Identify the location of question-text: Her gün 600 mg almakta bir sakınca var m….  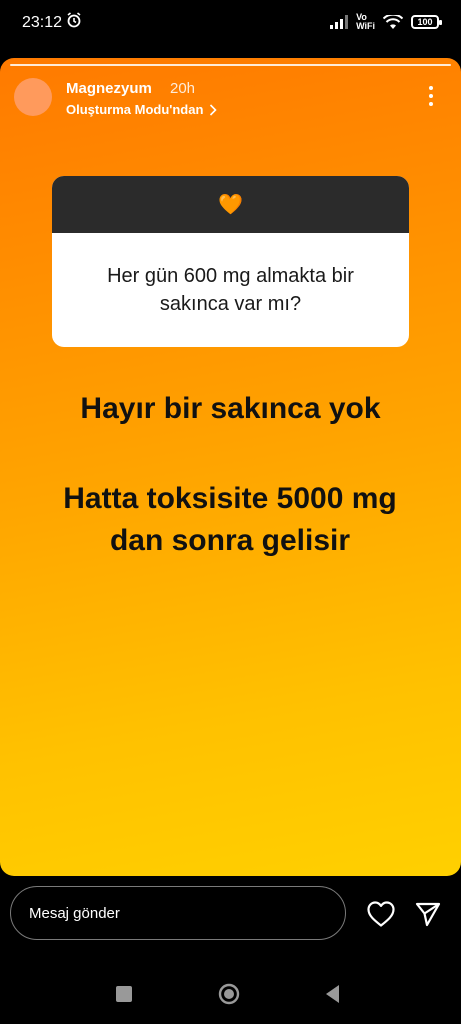
(230, 290).